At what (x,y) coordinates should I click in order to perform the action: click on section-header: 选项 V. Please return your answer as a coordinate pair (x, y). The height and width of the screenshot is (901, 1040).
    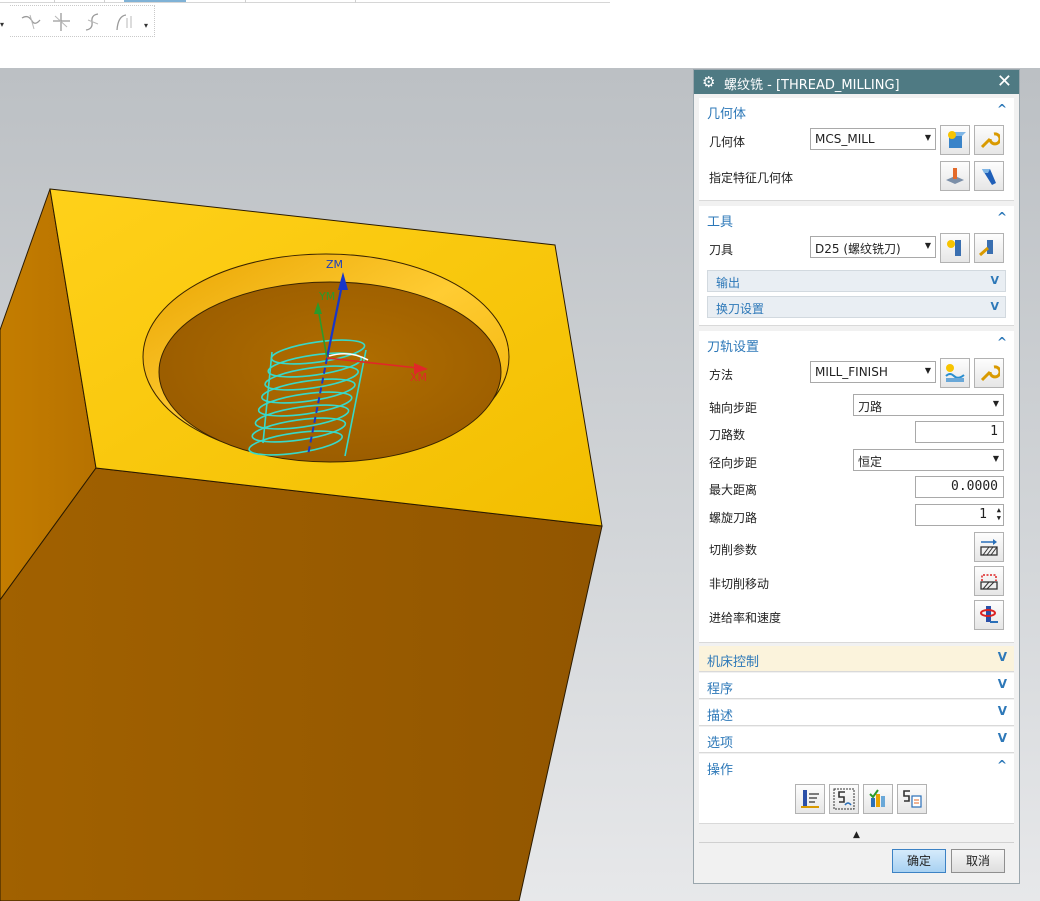
    Looking at the image, I should click on (856, 740).